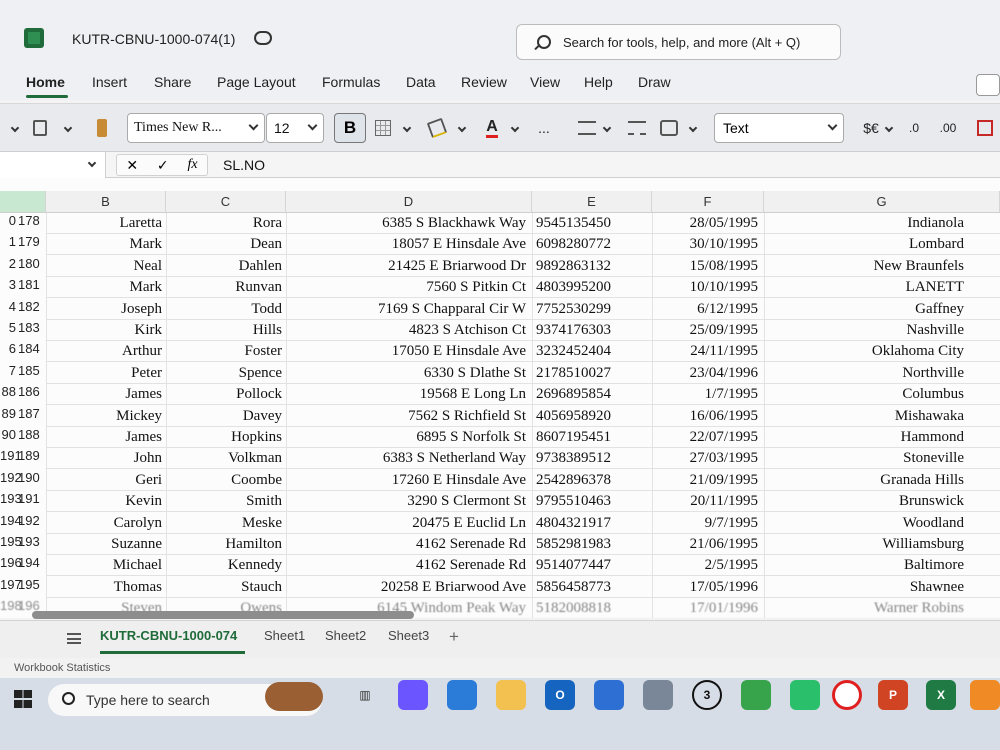 The width and height of the screenshot is (1000, 750). Describe the element at coordinates (409, 309) in the screenshot. I see `address-cell: 7169 S Chapparal Cir W` at that location.